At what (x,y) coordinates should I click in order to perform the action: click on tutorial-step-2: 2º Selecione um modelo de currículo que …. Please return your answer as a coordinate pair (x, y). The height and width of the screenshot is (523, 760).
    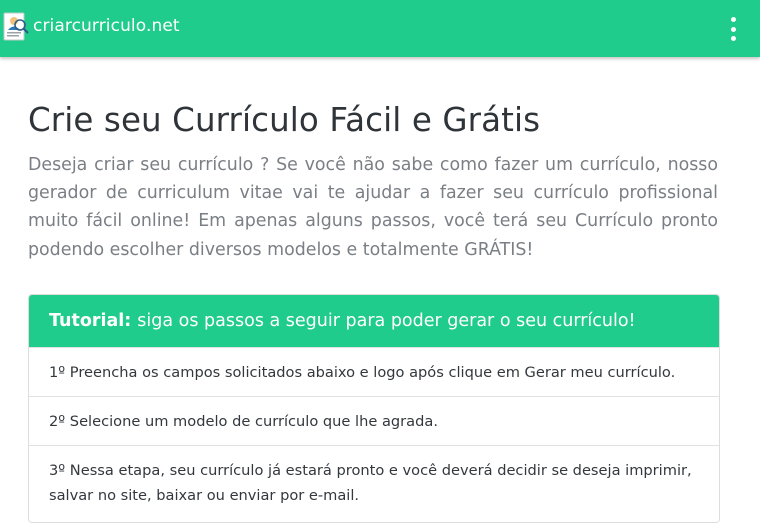
    Looking at the image, I should click on (374, 420).